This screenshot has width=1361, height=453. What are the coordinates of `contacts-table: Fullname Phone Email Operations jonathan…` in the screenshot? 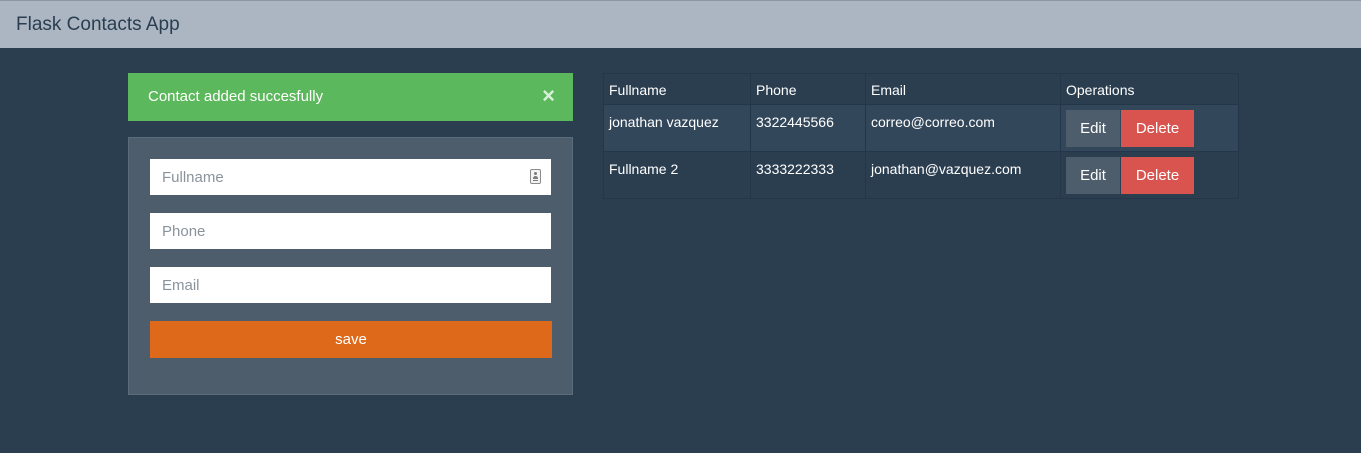 It's located at (921, 136).